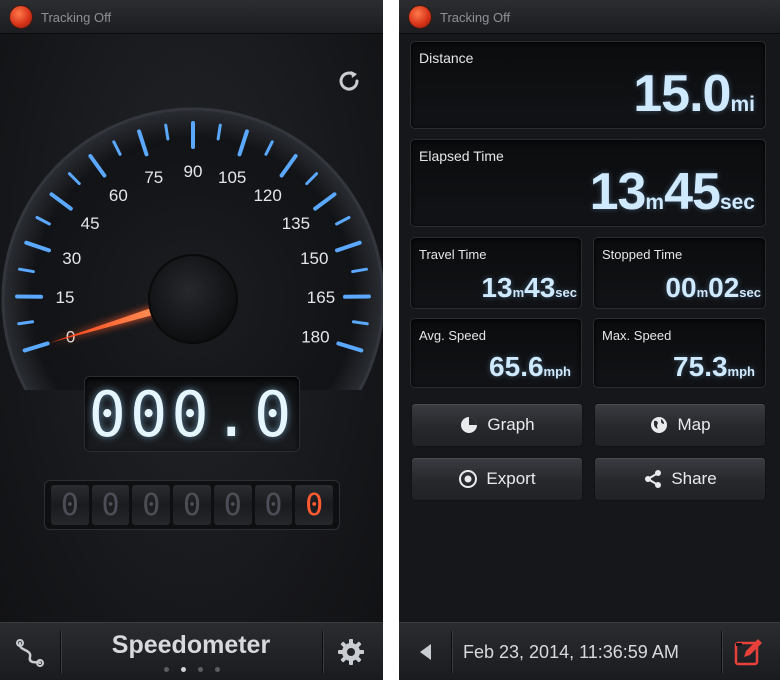 The height and width of the screenshot is (680, 780). Describe the element at coordinates (469, 425) in the screenshot. I see `pie-chart-icon` at that location.